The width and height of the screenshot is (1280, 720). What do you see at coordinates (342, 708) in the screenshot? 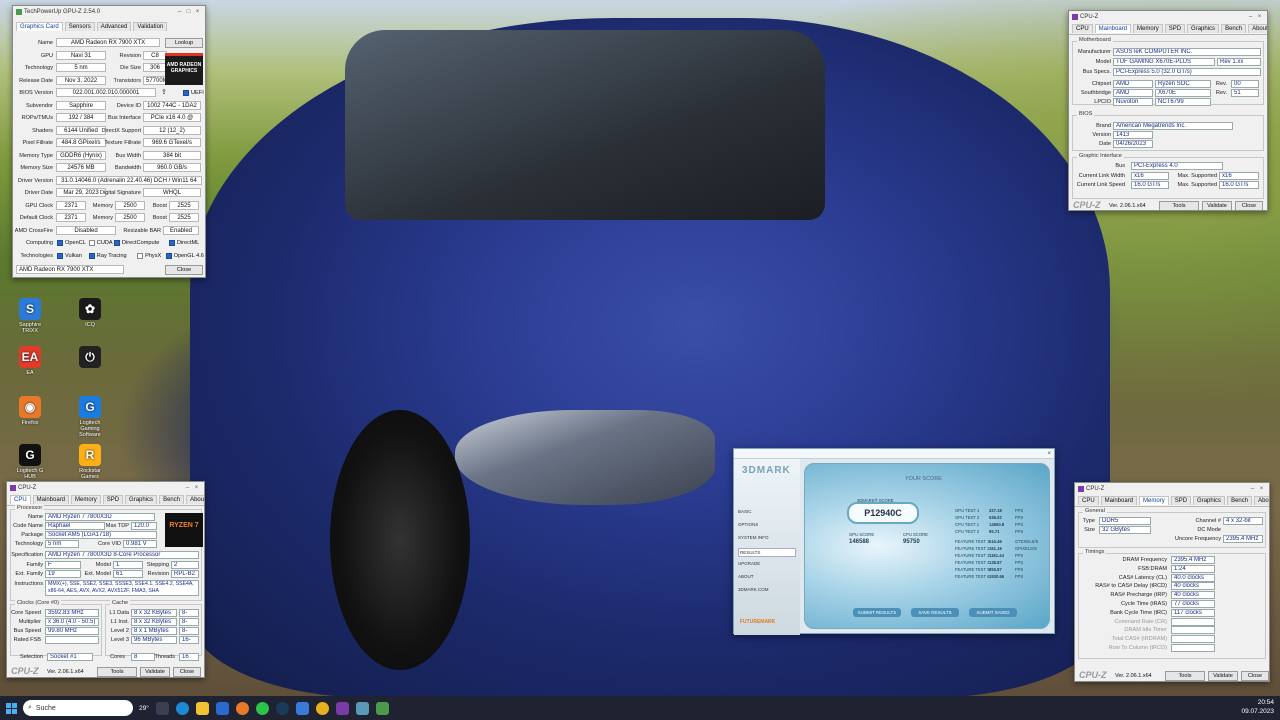
I see `cpuz-task-icon` at bounding box center [342, 708].